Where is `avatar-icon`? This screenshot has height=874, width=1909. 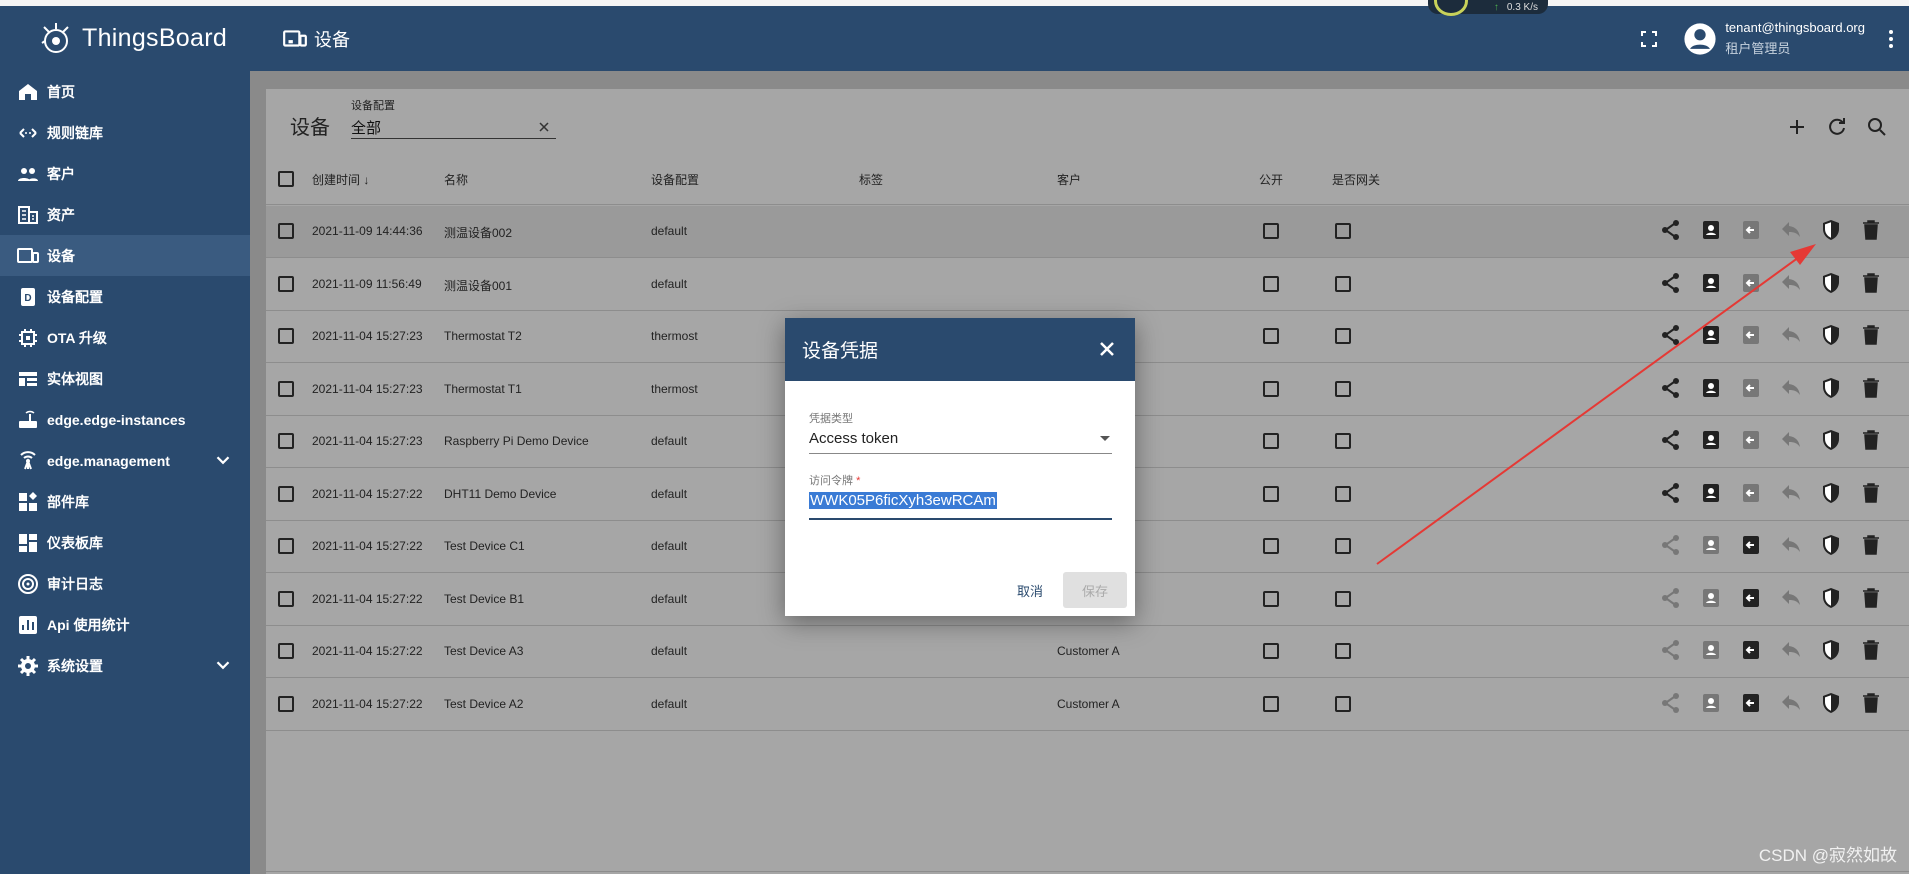 avatar-icon is located at coordinates (1700, 39).